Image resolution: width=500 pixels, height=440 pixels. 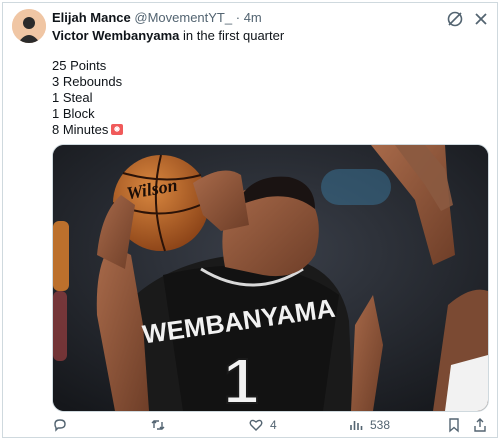 What do you see at coordinates (253, 17) in the screenshot?
I see `post-time: 4m` at bounding box center [253, 17].